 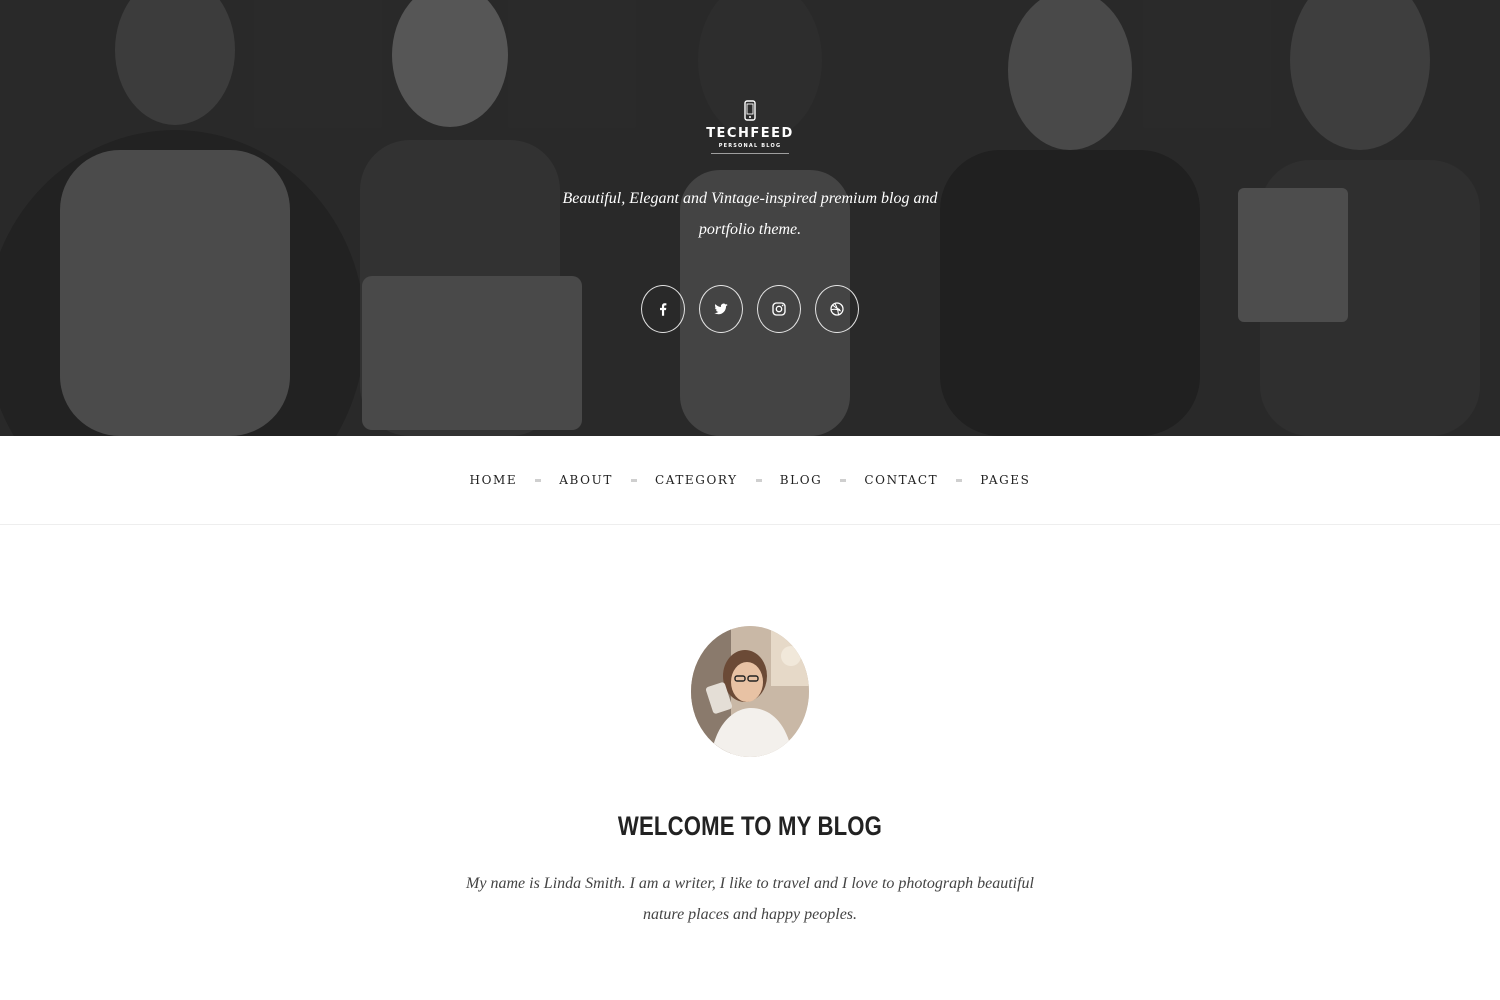 I want to click on nav-item-pages: PAGES, so click(x=1005, y=480).